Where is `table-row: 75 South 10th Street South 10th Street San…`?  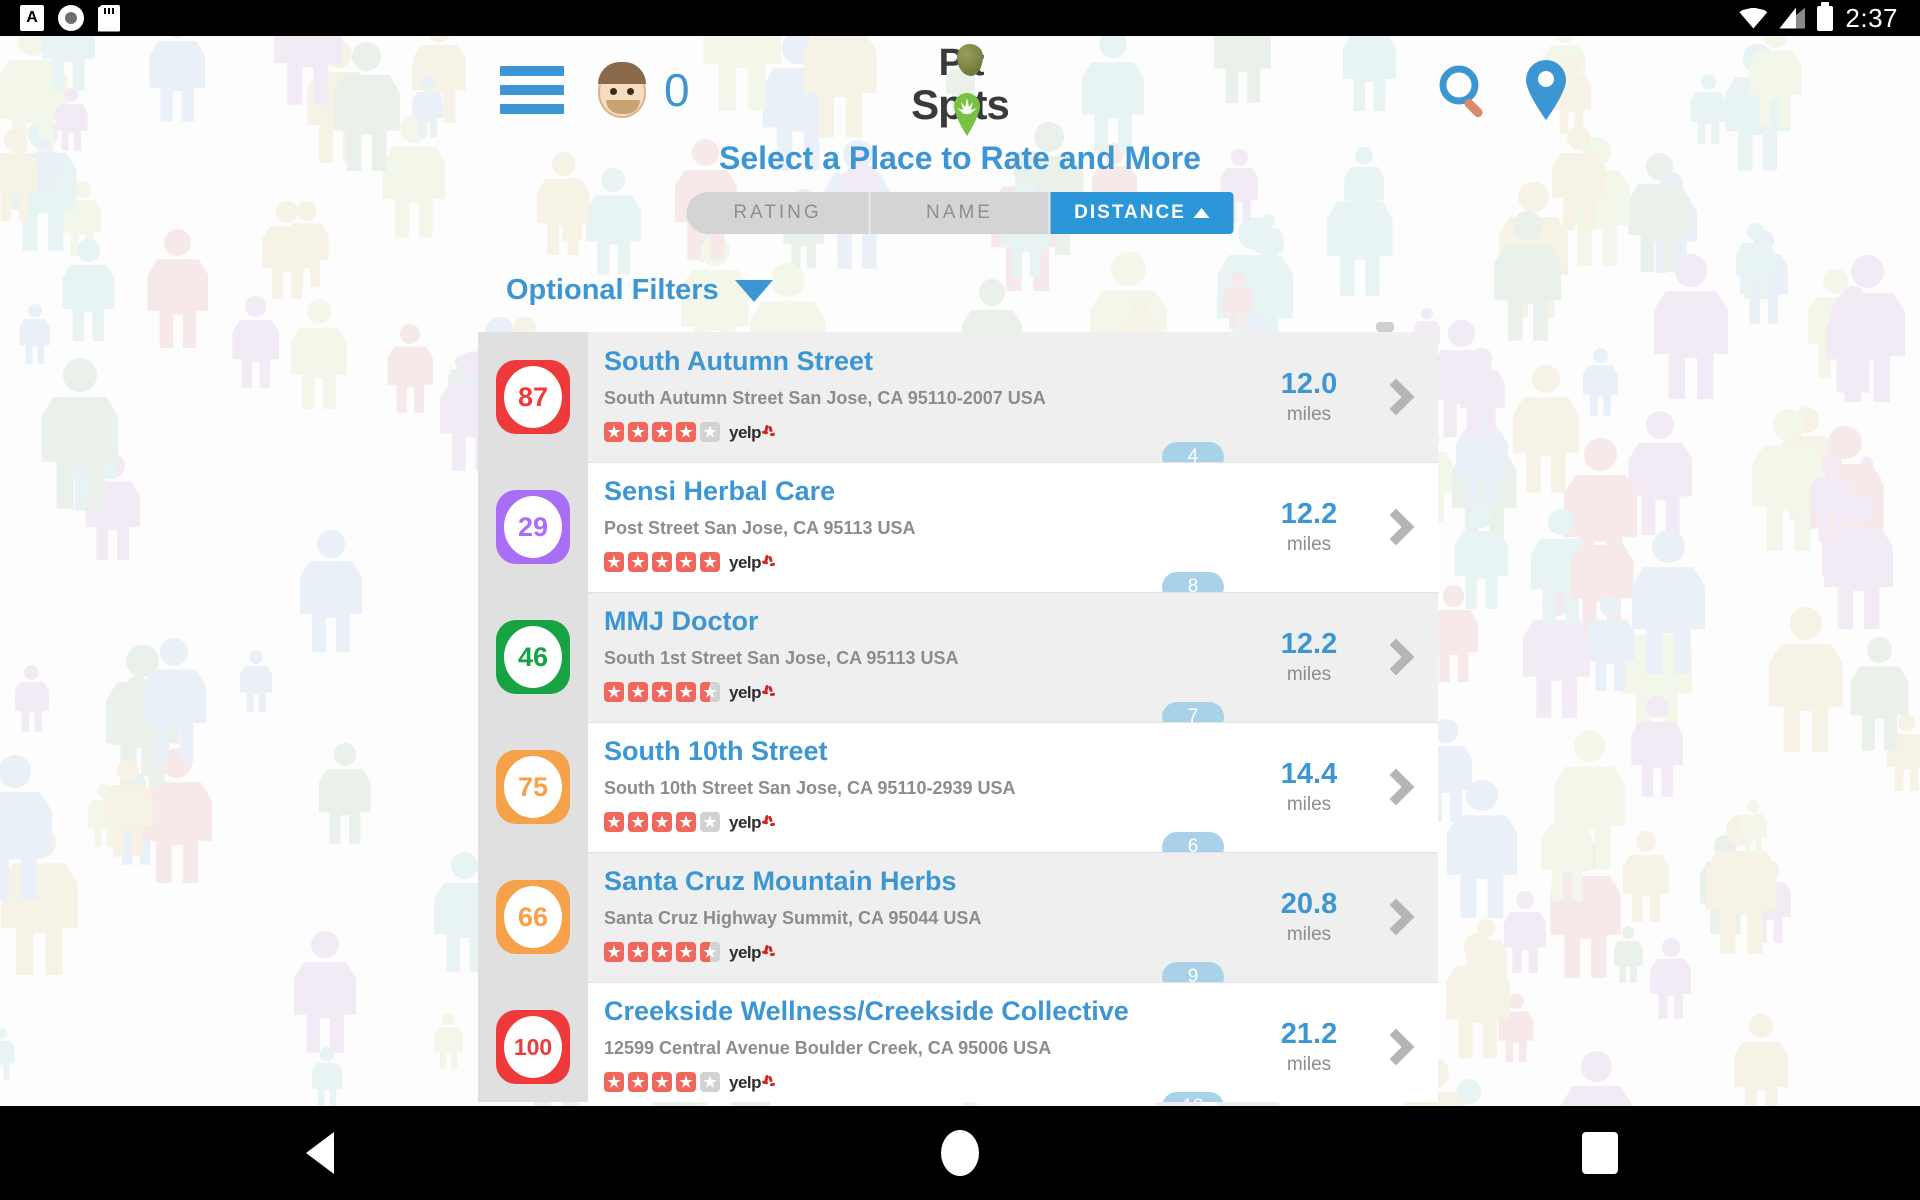
table-row: 75 South 10th Street South 10th Street San… is located at coordinates (958, 787).